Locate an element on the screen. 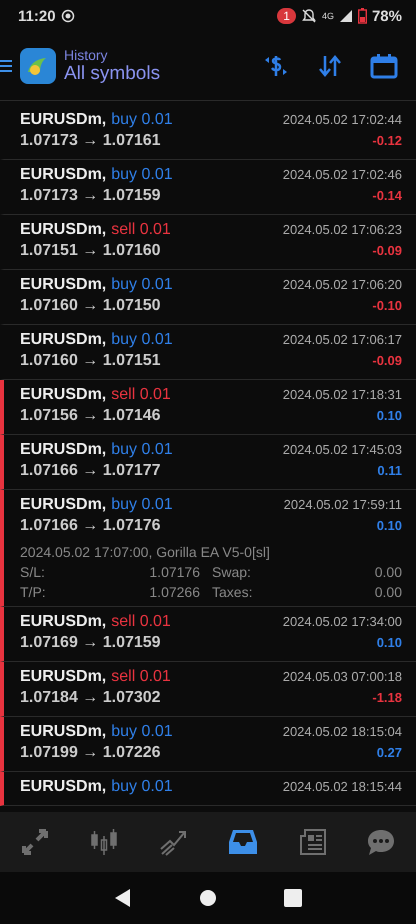  screen-subtitle: History is located at coordinates (86, 55).